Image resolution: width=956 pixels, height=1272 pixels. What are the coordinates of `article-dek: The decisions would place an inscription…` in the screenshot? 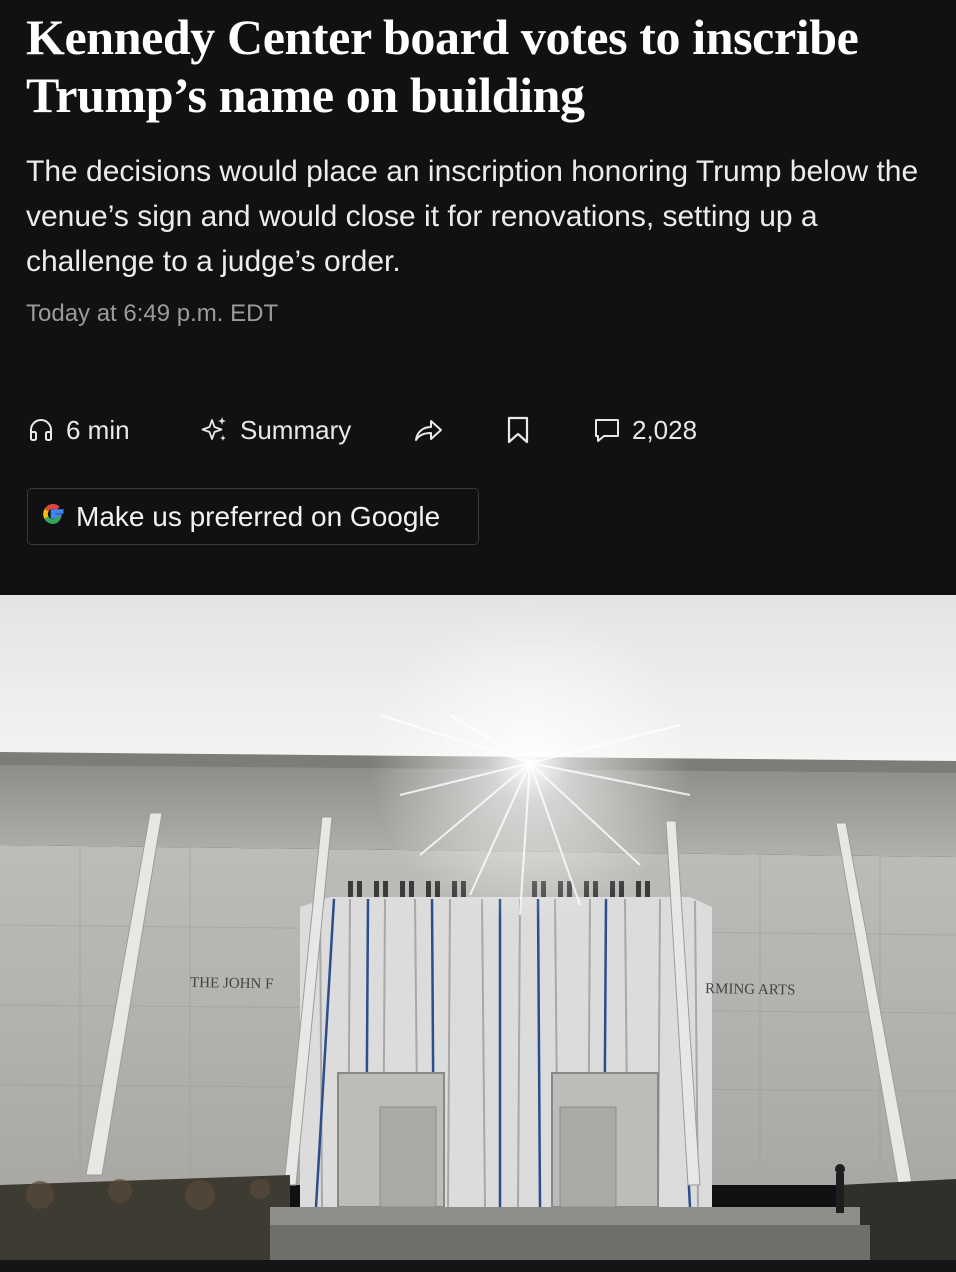 It's located at (472, 216).